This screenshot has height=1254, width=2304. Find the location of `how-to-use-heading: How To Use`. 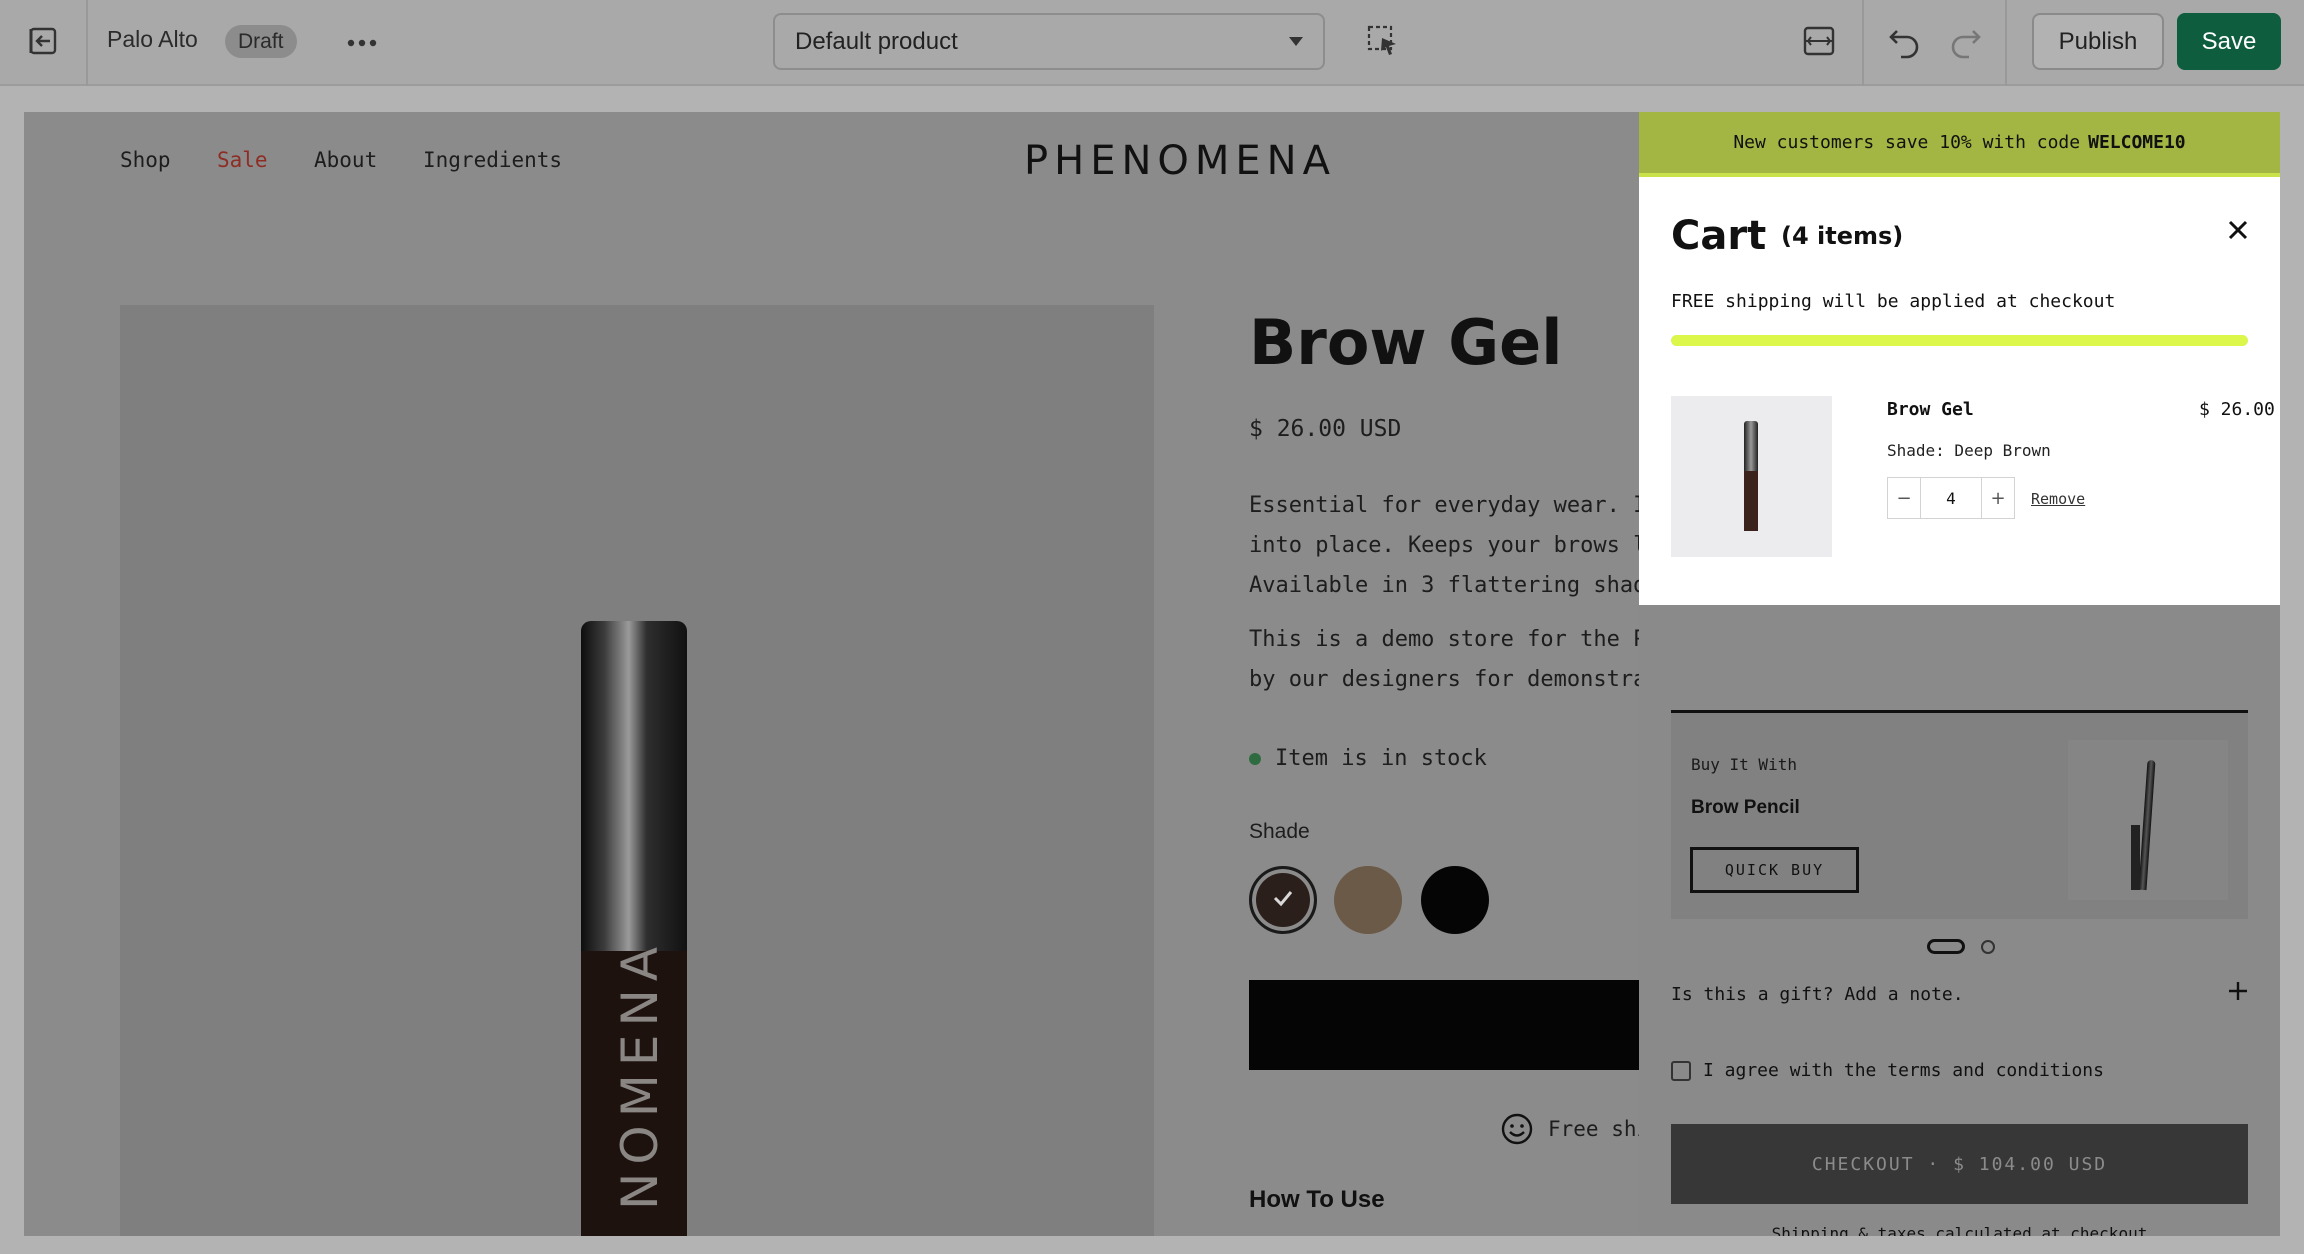

how-to-use-heading: How To Use is located at coordinates (1317, 1200).